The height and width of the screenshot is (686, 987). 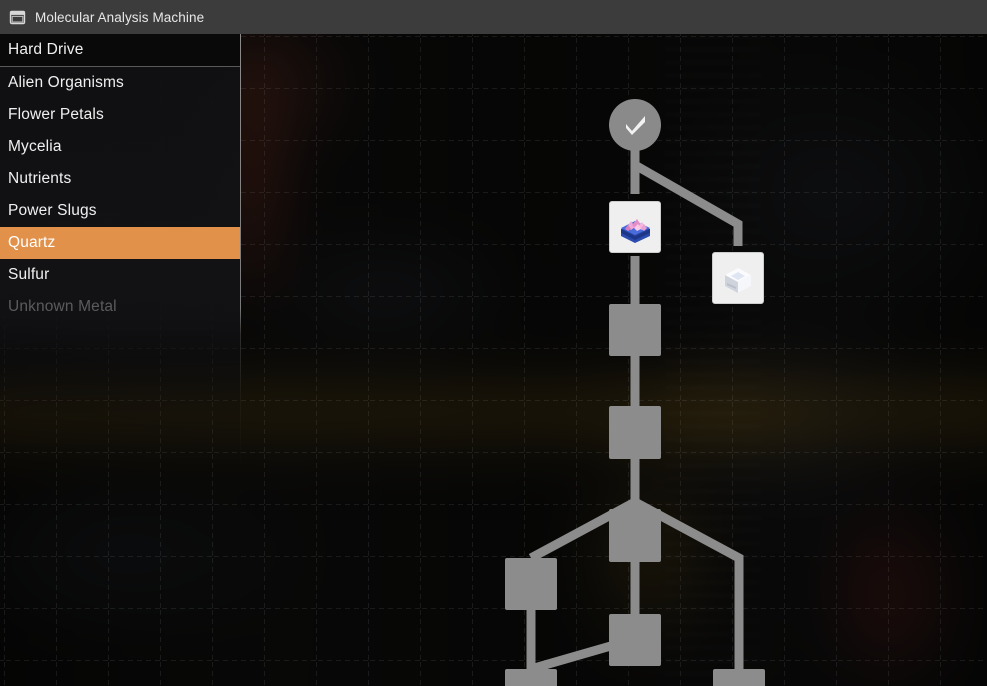 I want to click on window-titlebar: Molecular Analysis Machine, so click(x=493, y=17).